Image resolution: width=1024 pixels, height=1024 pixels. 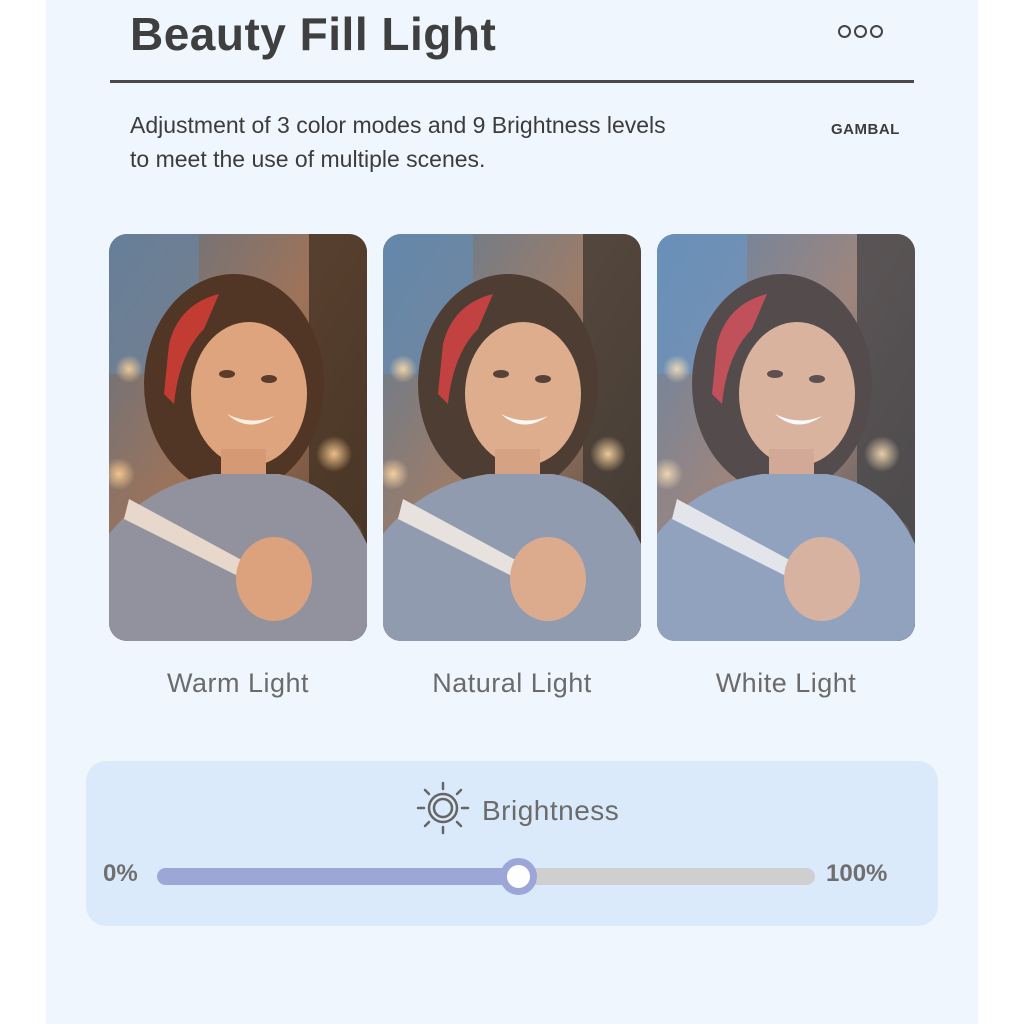 What do you see at coordinates (120, 873) in the screenshot?
I see `brightness-min-label: 0%` at bounding box center [120, 873].